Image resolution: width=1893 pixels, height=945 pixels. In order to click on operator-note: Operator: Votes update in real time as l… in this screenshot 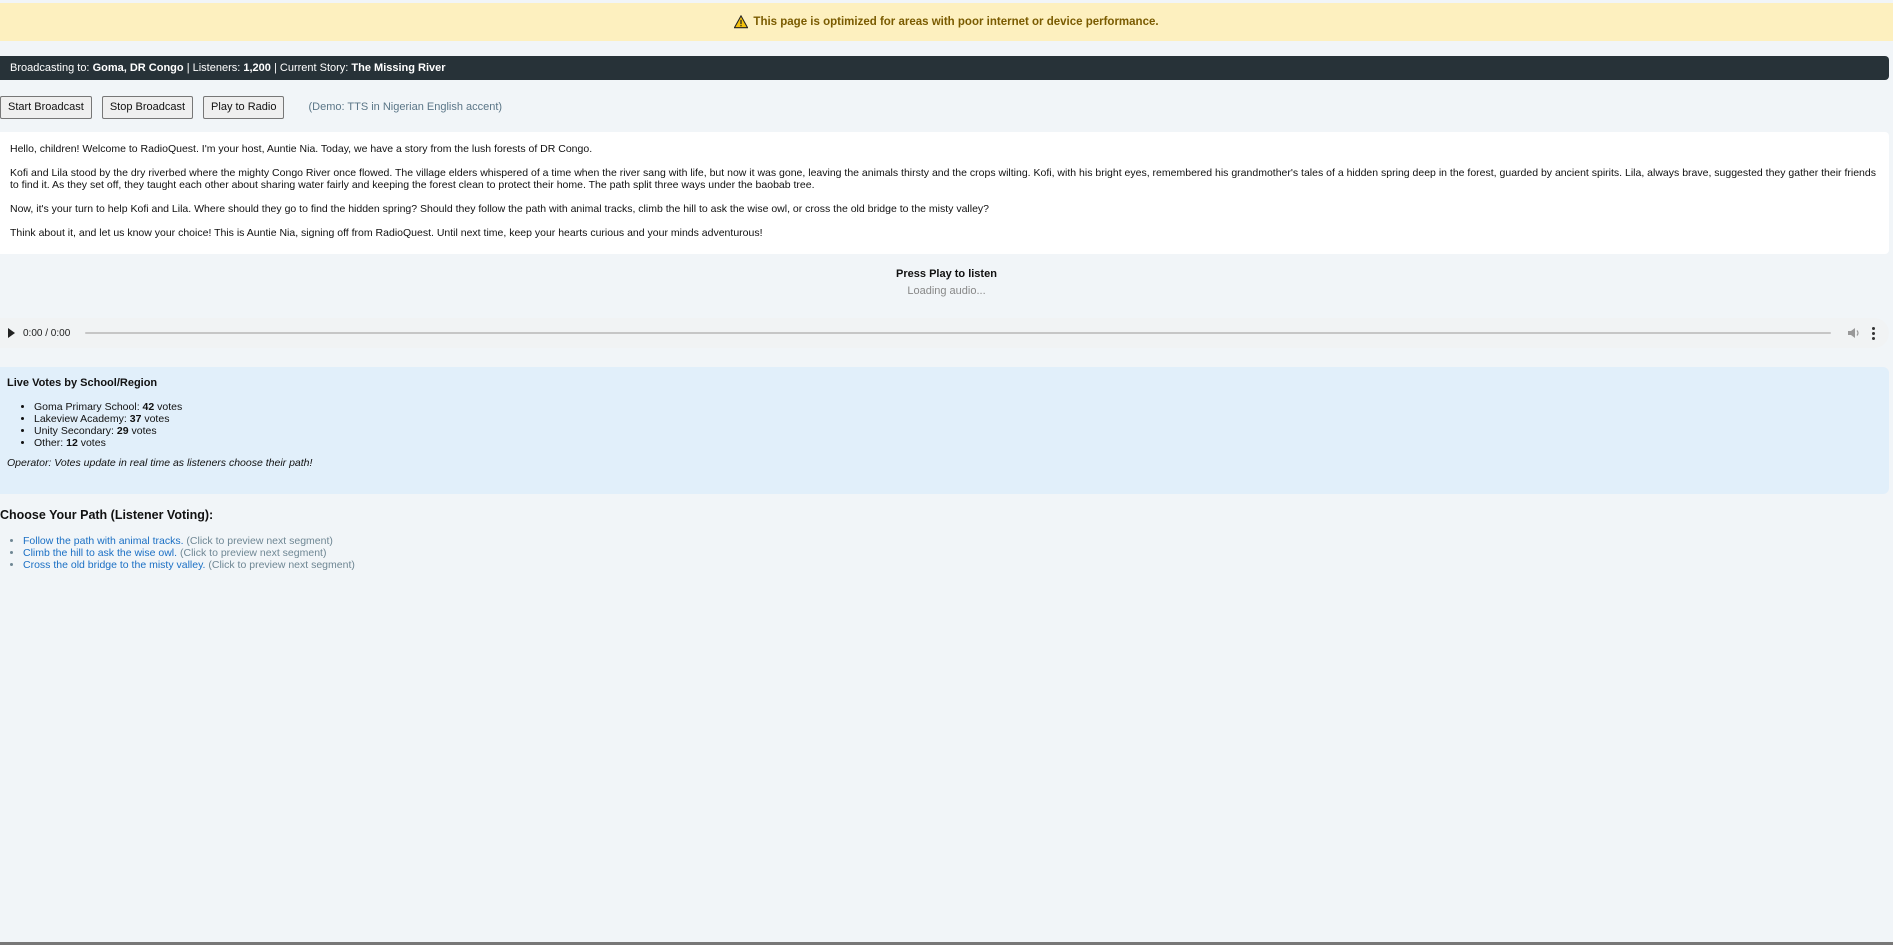, I will do `click(160, 463)`.